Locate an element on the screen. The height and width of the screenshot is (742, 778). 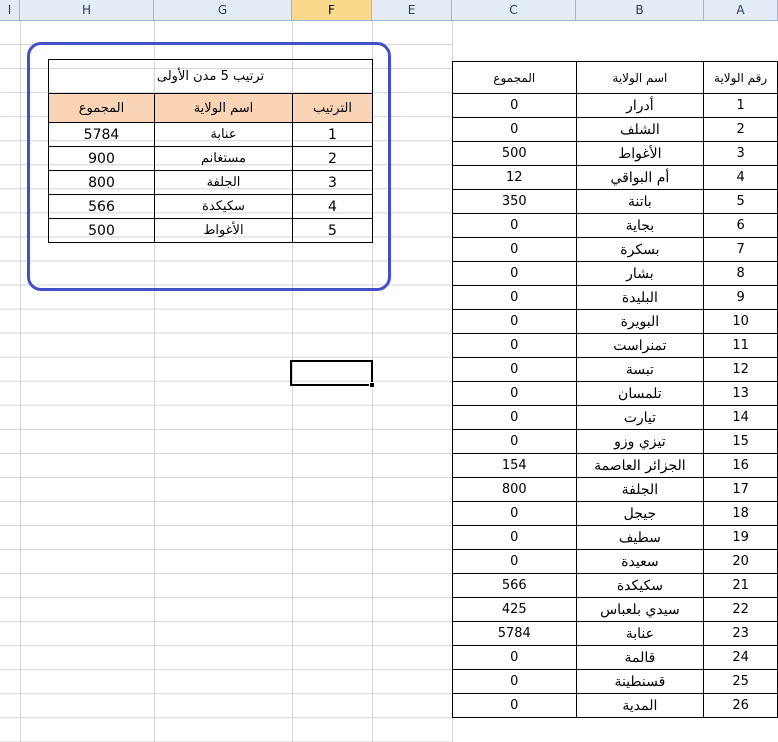
table-row: 0 تيارت 14 is located at coordinates (615, 417).